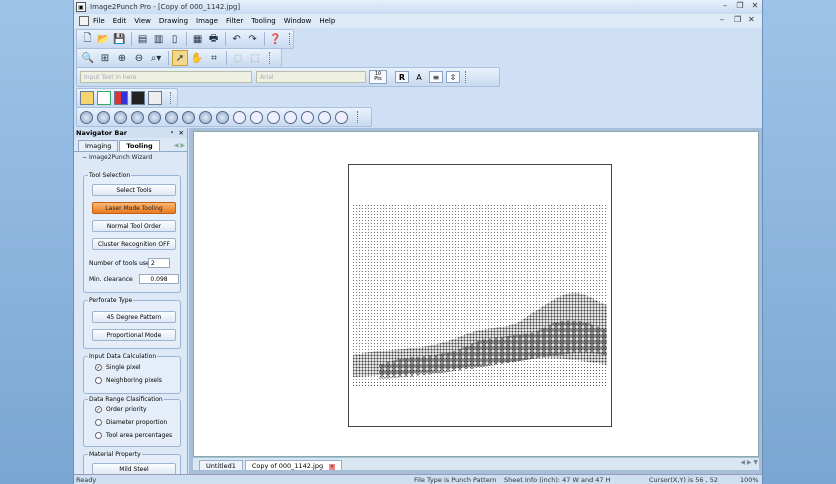 The height and width of the screenshot is (484, 836). What do you see at coordinates (290, 117) in the screenshot?
I see `pattern-tool-3-icon` at bounding box center [290, 117].